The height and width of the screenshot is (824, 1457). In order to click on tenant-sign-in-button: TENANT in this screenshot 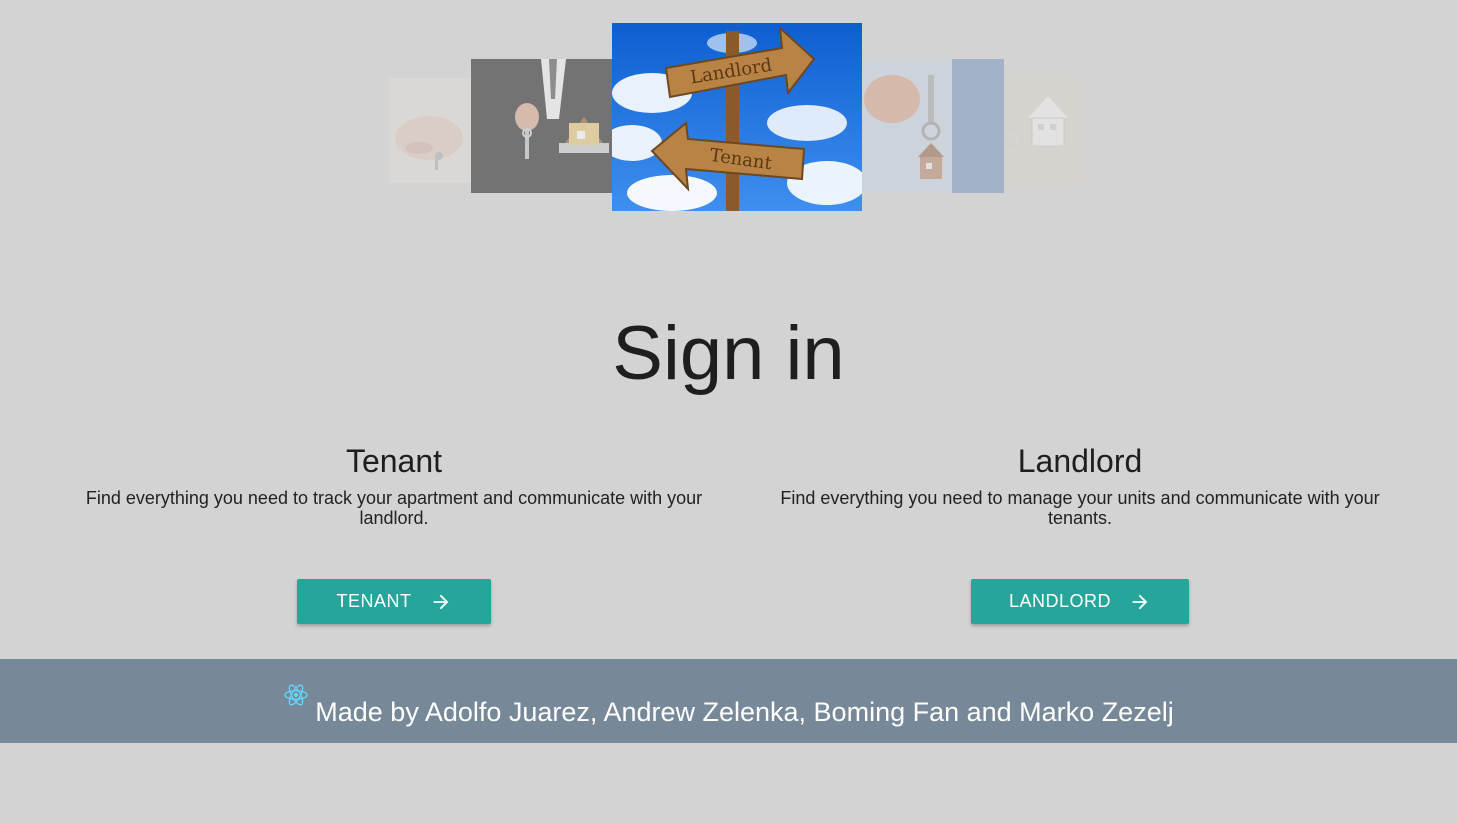, I will do `click(394, 601)`.